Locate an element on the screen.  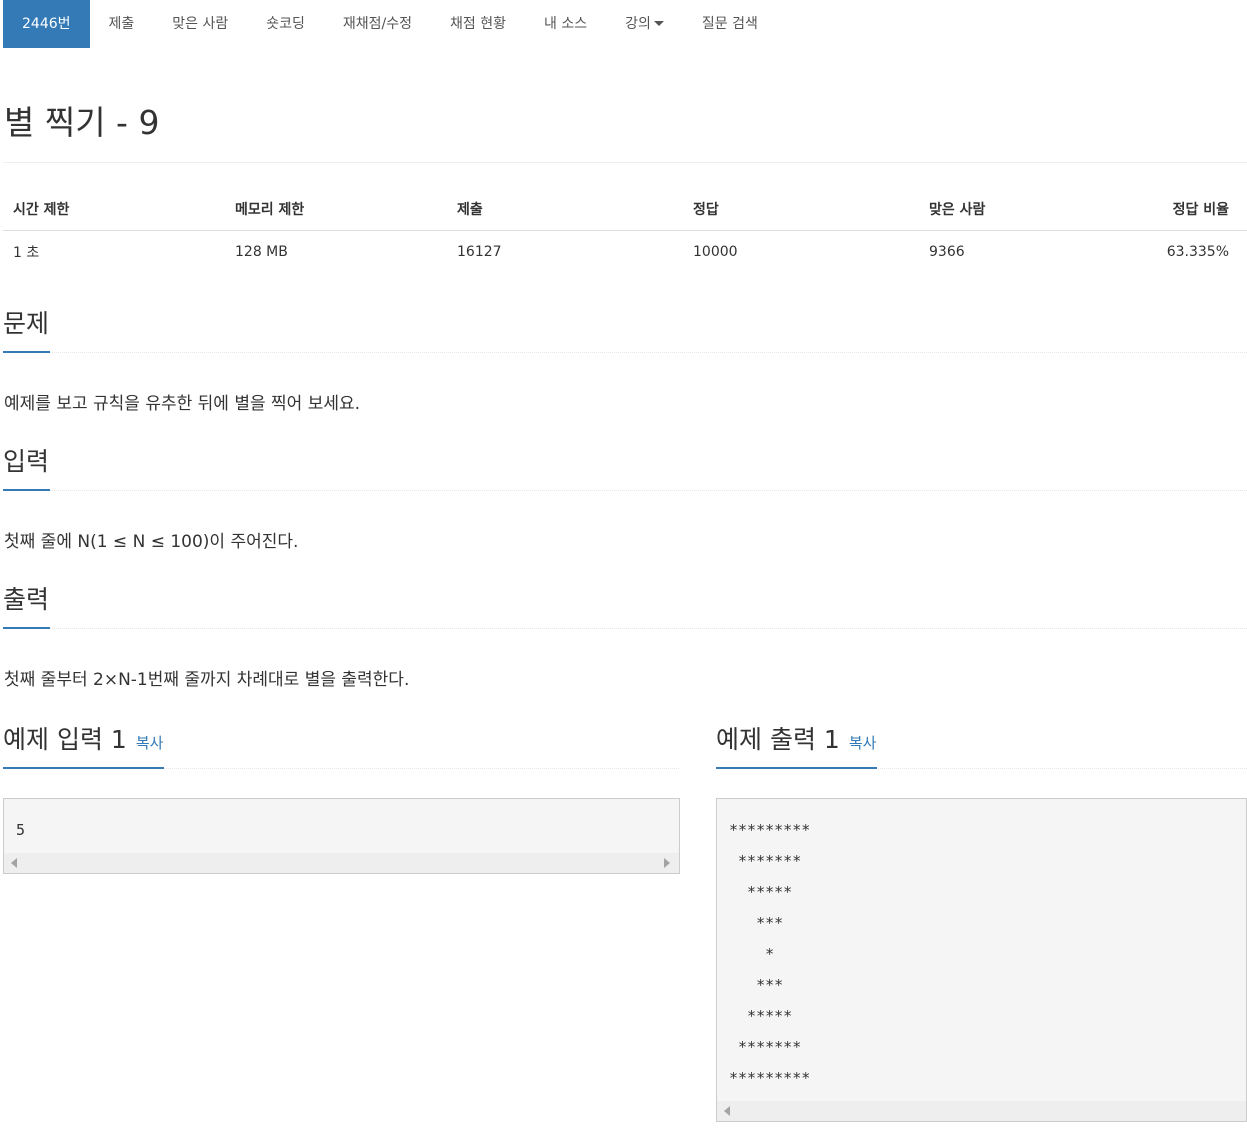
tab-problem: 2446번 is located at coordinates (46, 24).